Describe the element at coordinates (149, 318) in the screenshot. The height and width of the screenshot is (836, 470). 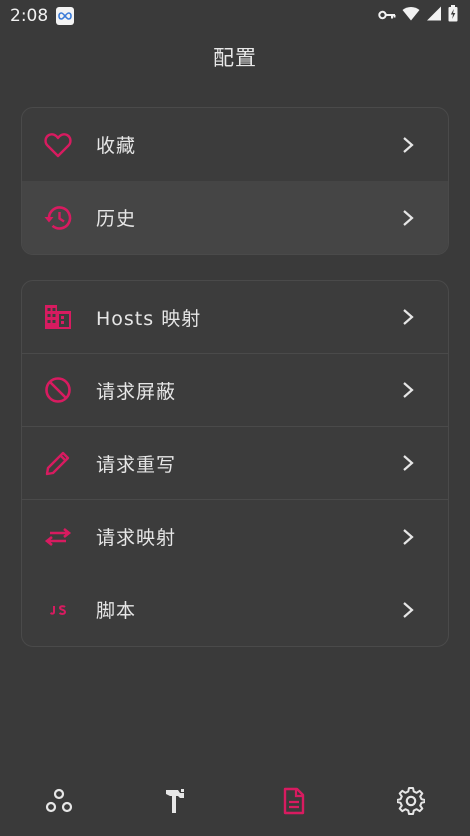
I see `menu-item-label: Hosts 映射` at that location.